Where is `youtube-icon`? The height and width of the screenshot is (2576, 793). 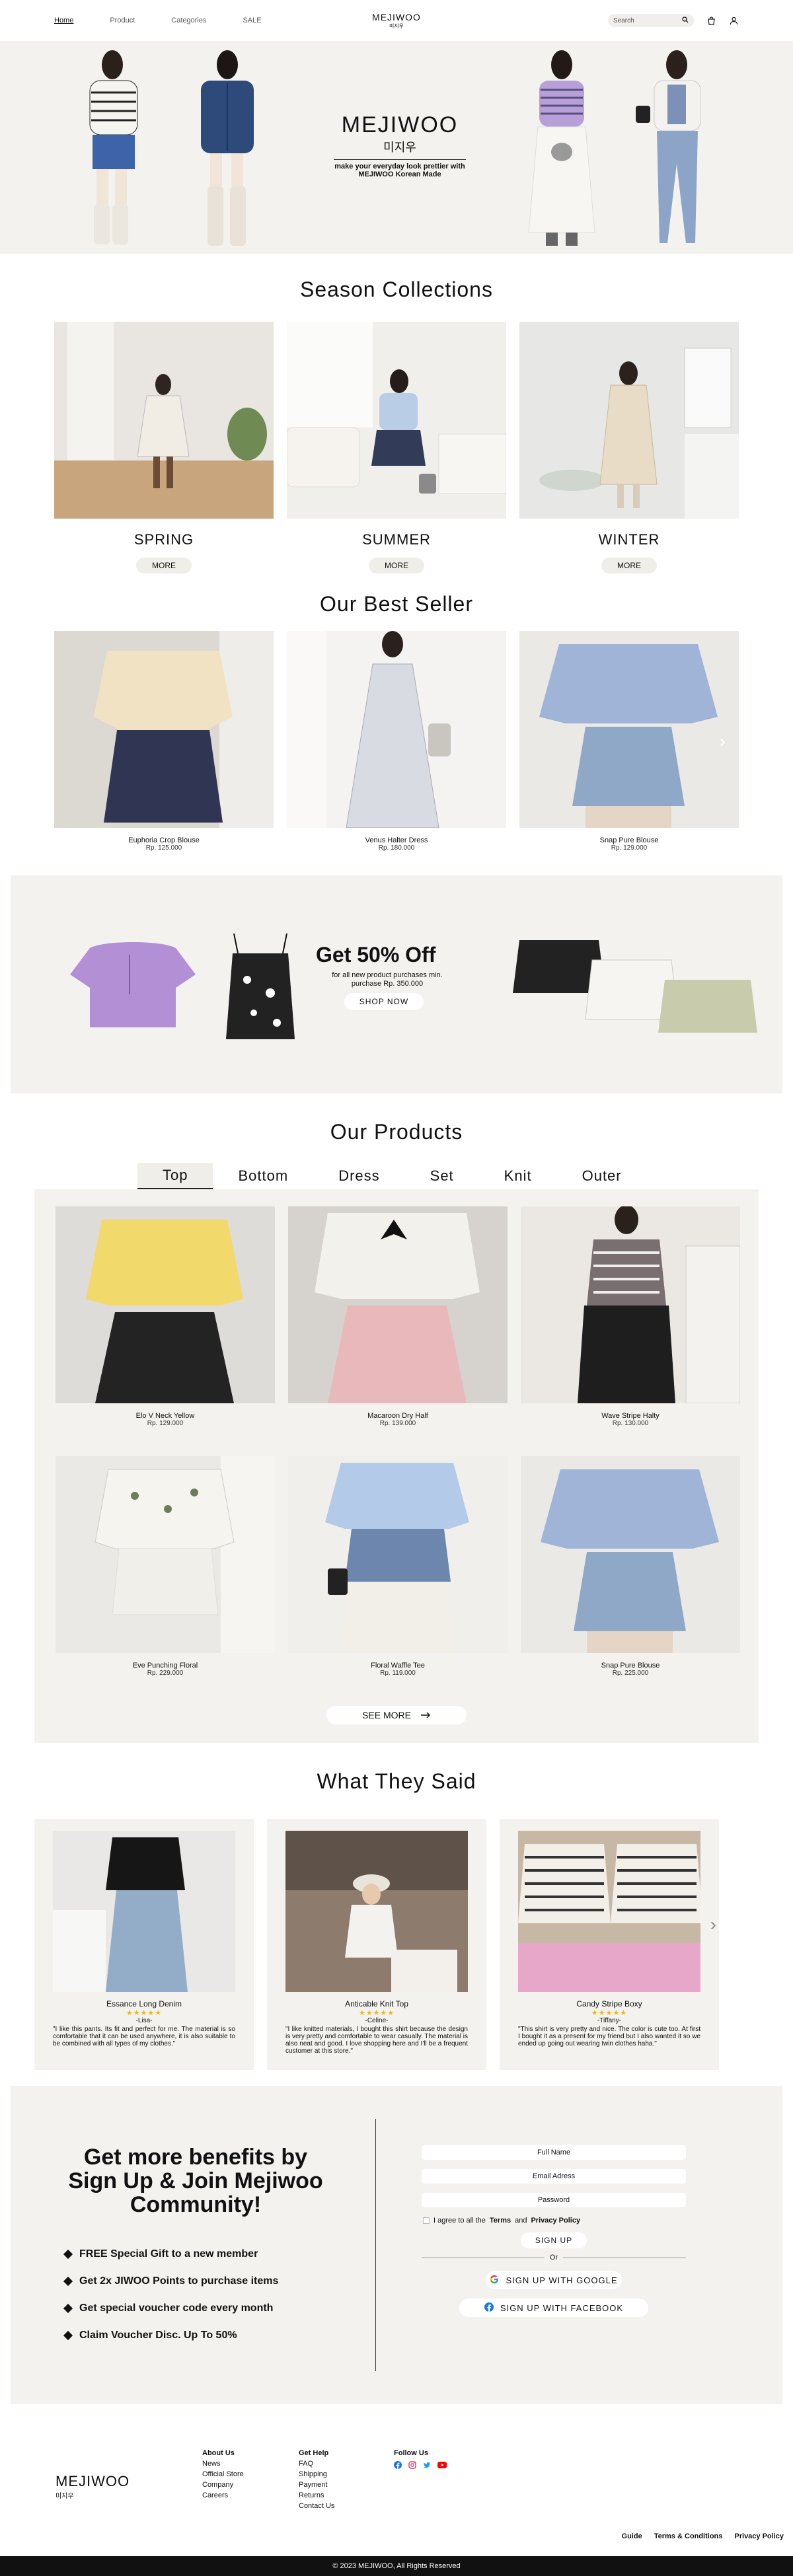
youtube-icon is located at coordinates (442, 2466).